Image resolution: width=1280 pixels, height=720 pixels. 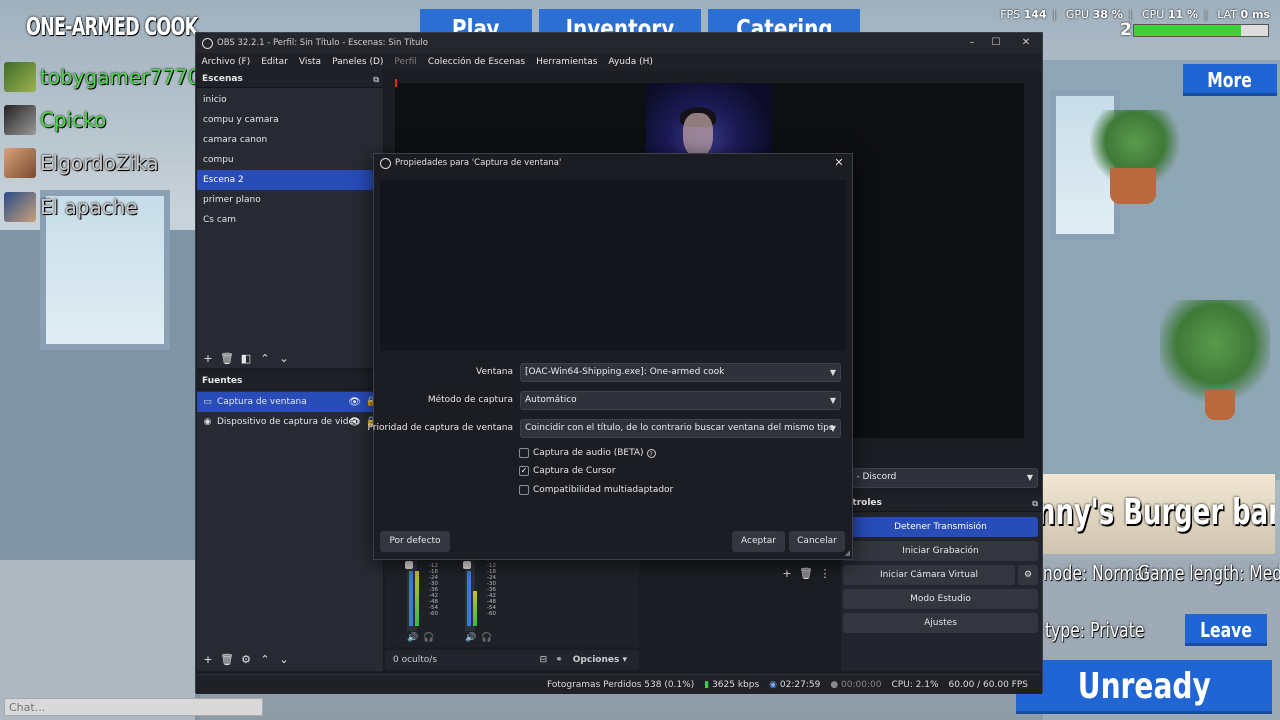 What do you see at coordinates (126, 77) in the screenshot?
I see `player-name: tobygamer7770L` at bounding box center [126, 77].